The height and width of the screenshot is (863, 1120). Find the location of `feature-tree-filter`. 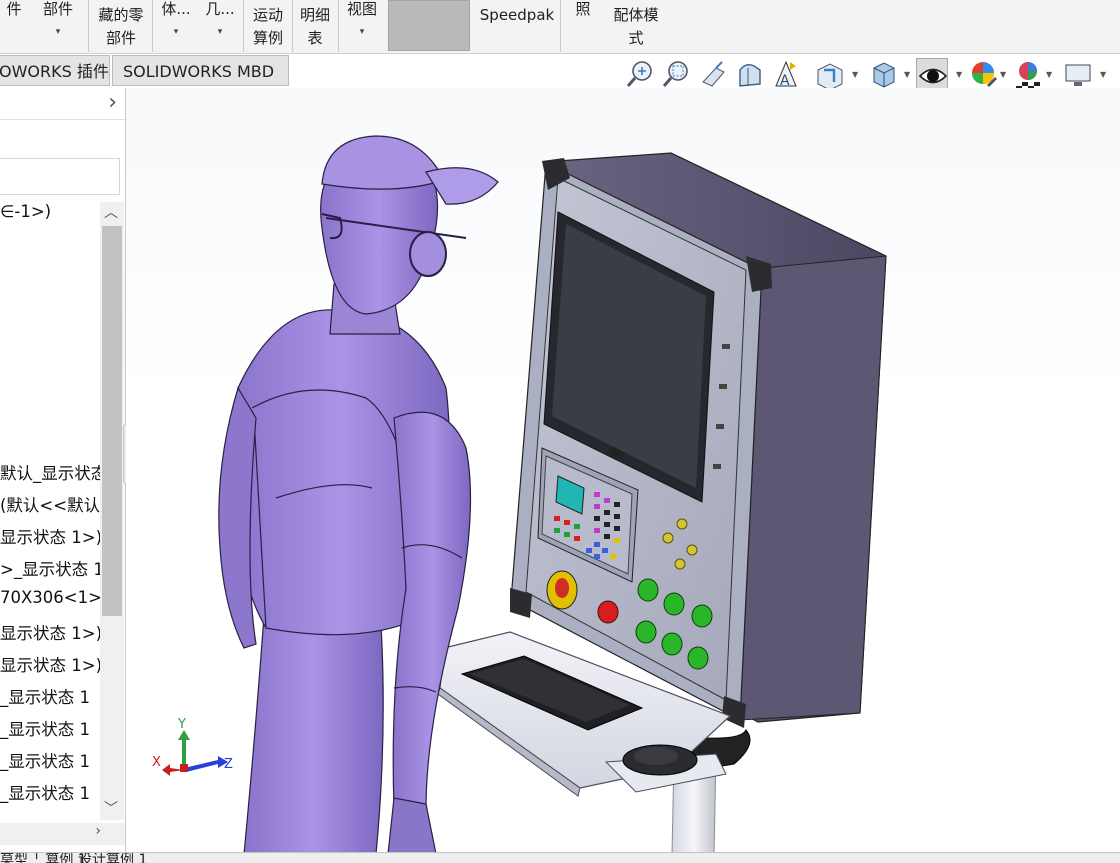

feature-tree-filter is located at coordinates (60, 176).